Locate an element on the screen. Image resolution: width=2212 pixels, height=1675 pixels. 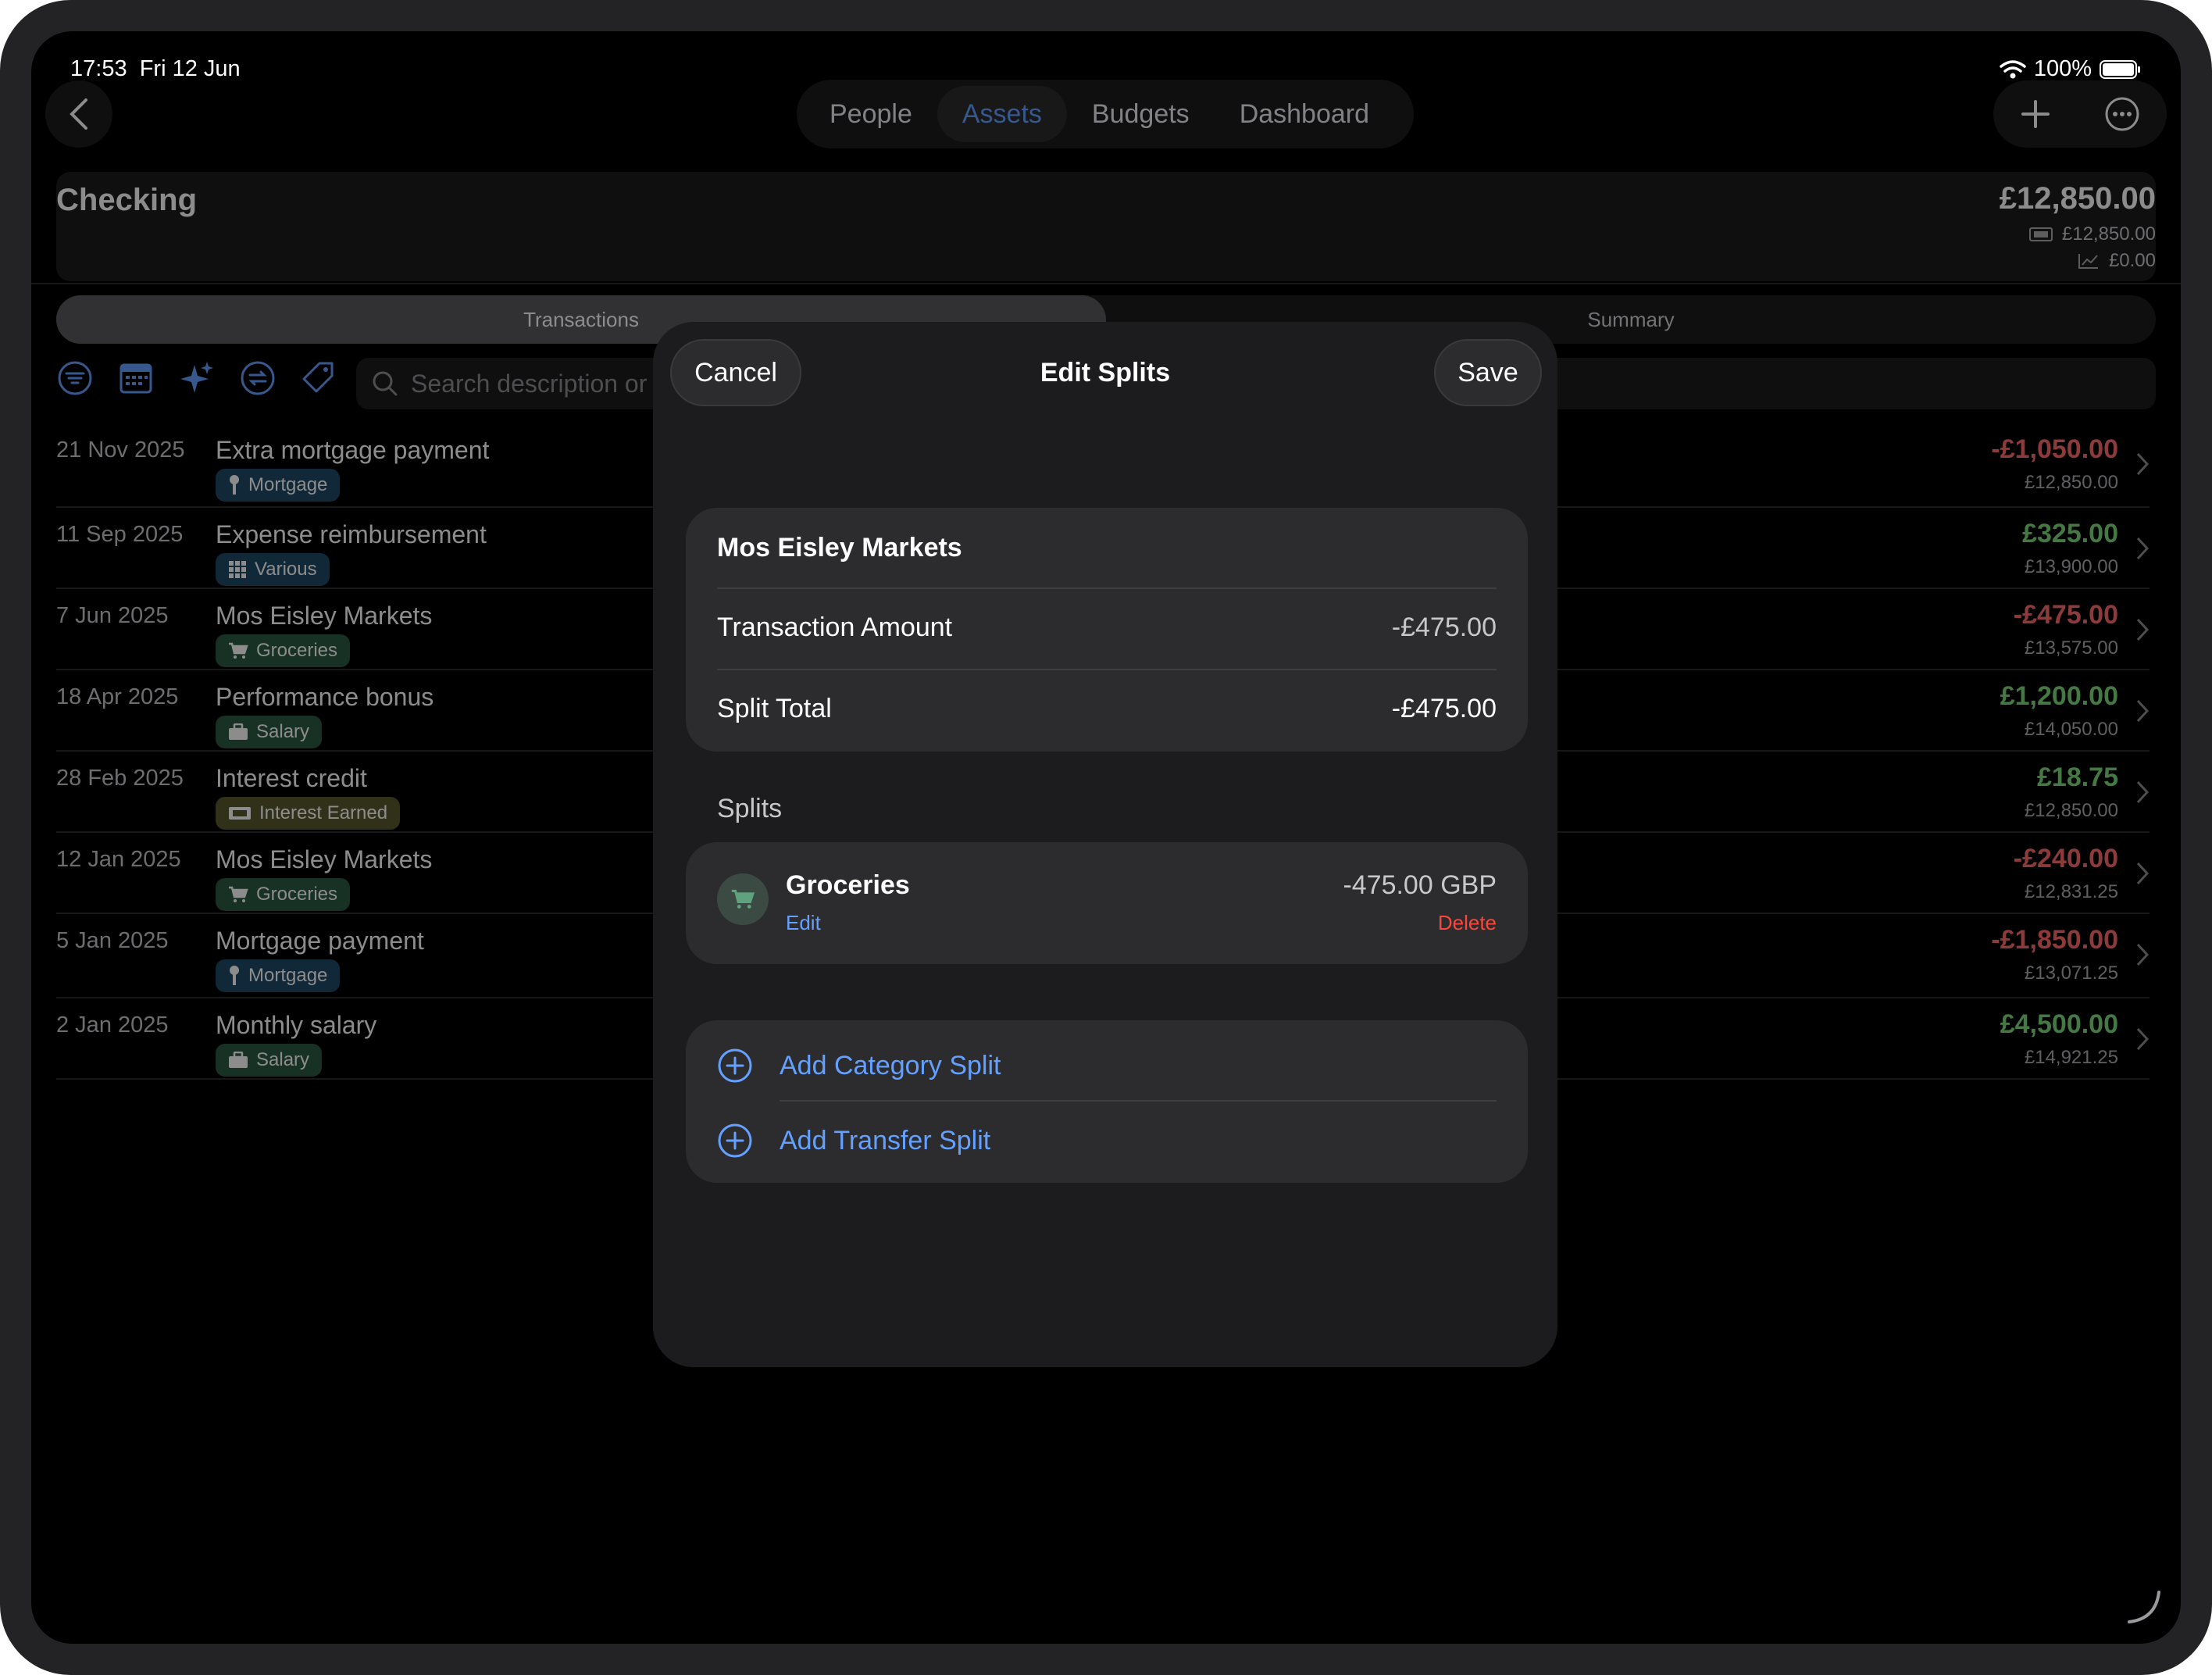
filter-toolbar is located at coordinates (196, 378).